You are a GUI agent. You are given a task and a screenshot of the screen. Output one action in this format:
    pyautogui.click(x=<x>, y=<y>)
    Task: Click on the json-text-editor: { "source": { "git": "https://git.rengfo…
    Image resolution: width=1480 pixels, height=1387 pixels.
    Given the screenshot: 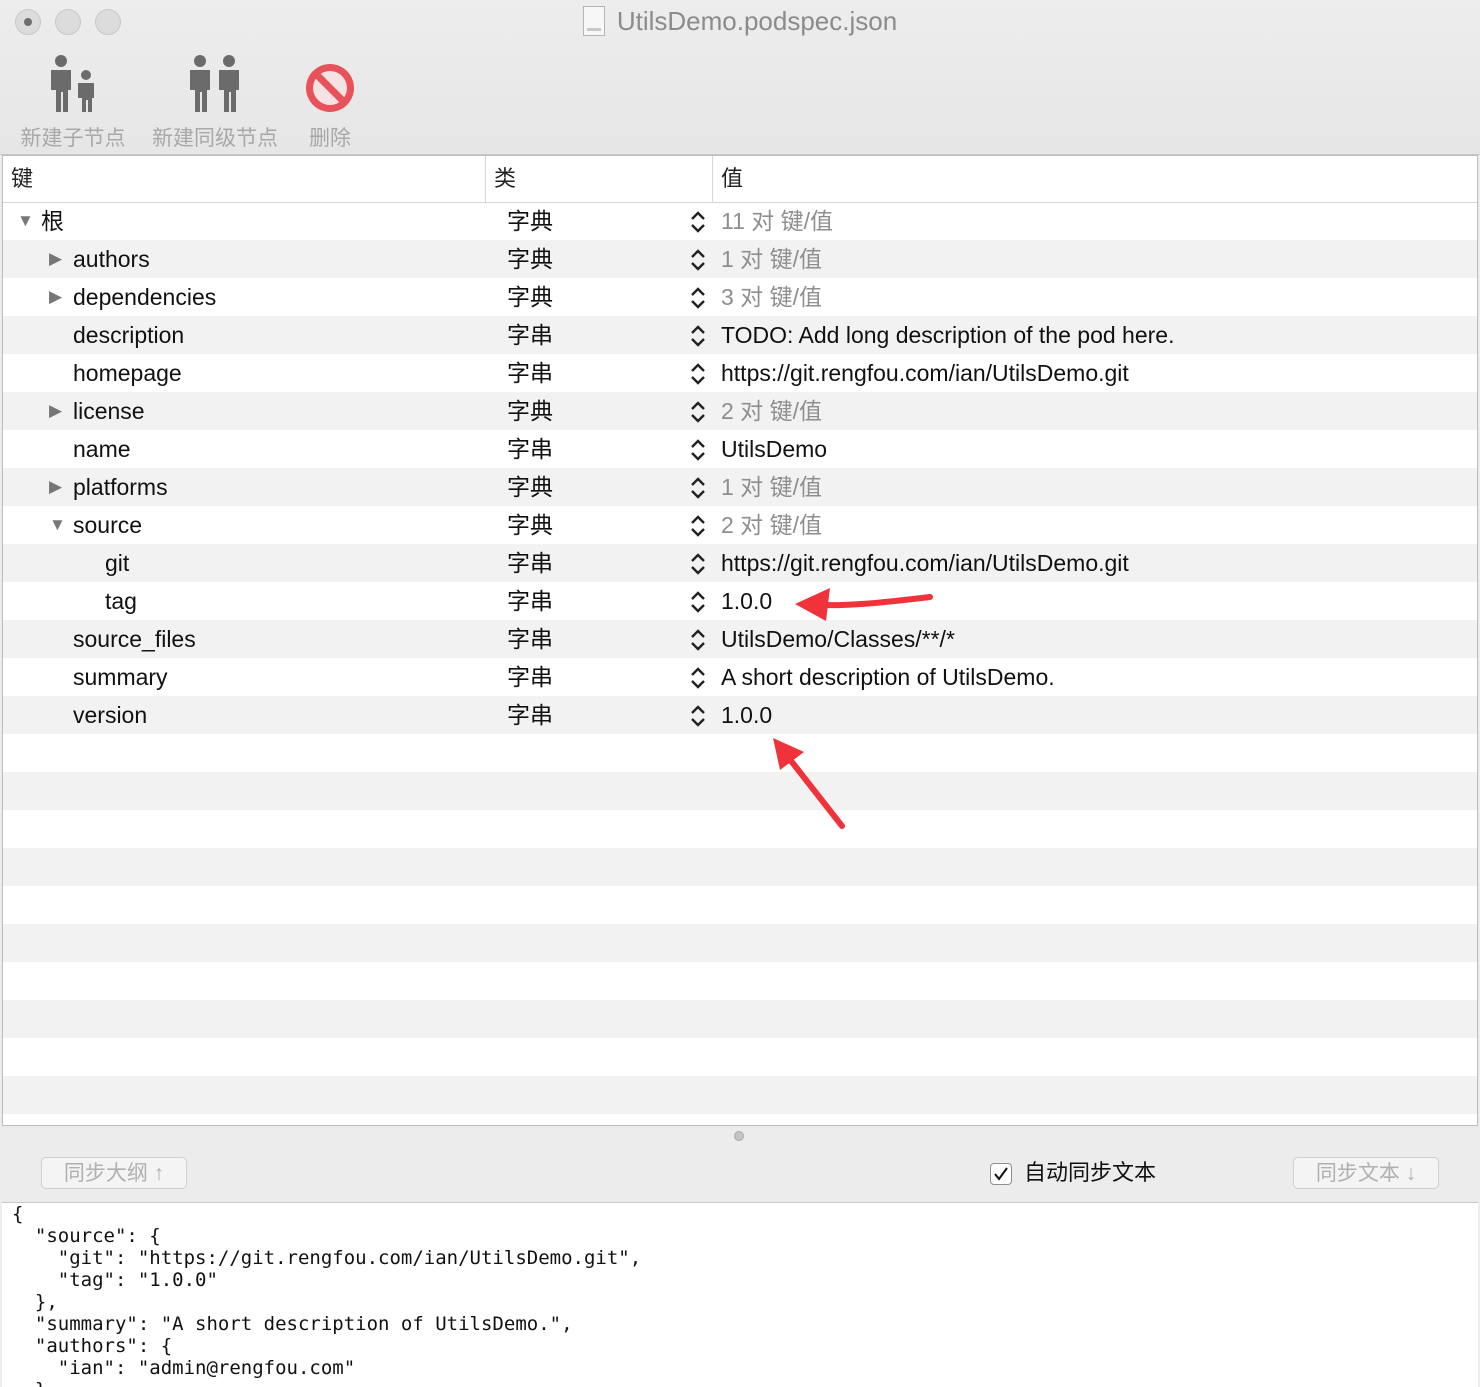 What is the action you would take?
    pyautogui.click(x=740, y=1294)
    